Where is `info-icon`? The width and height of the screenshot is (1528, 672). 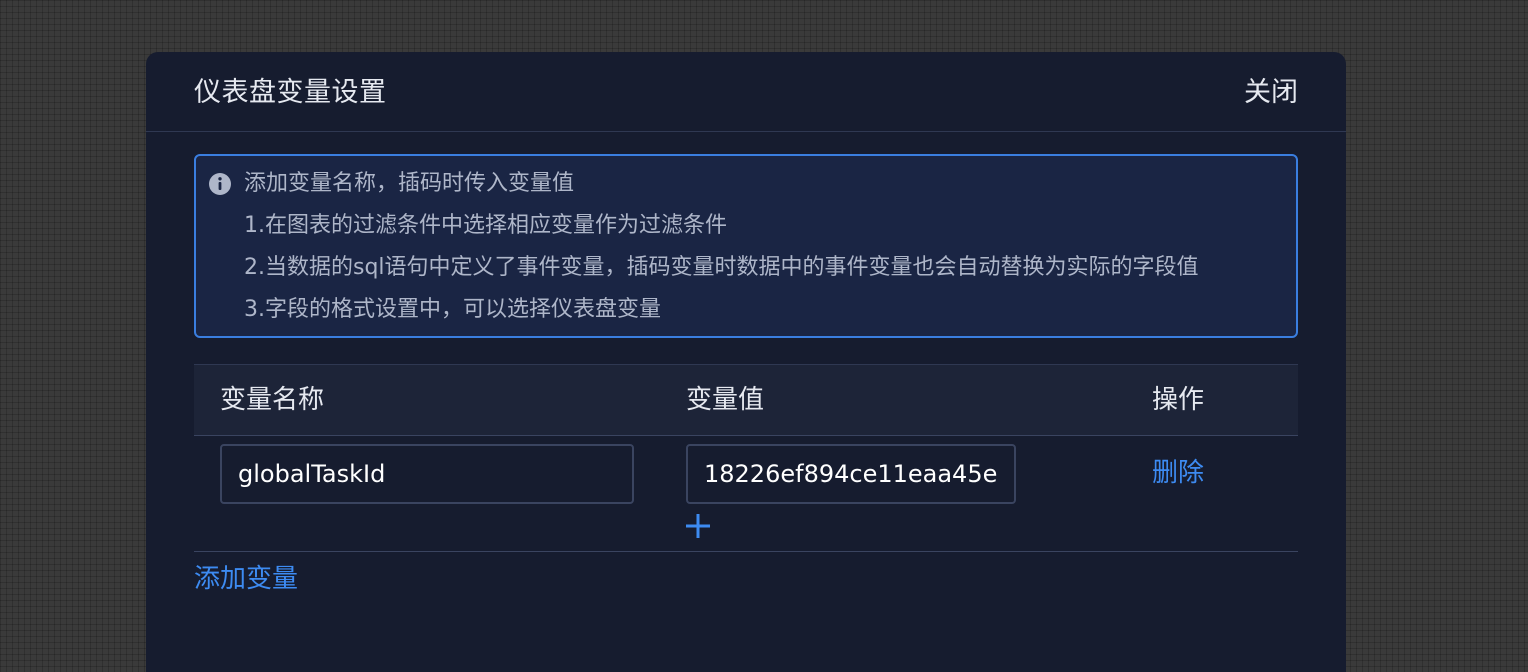
info-icon is located at coordinates (220, 184).